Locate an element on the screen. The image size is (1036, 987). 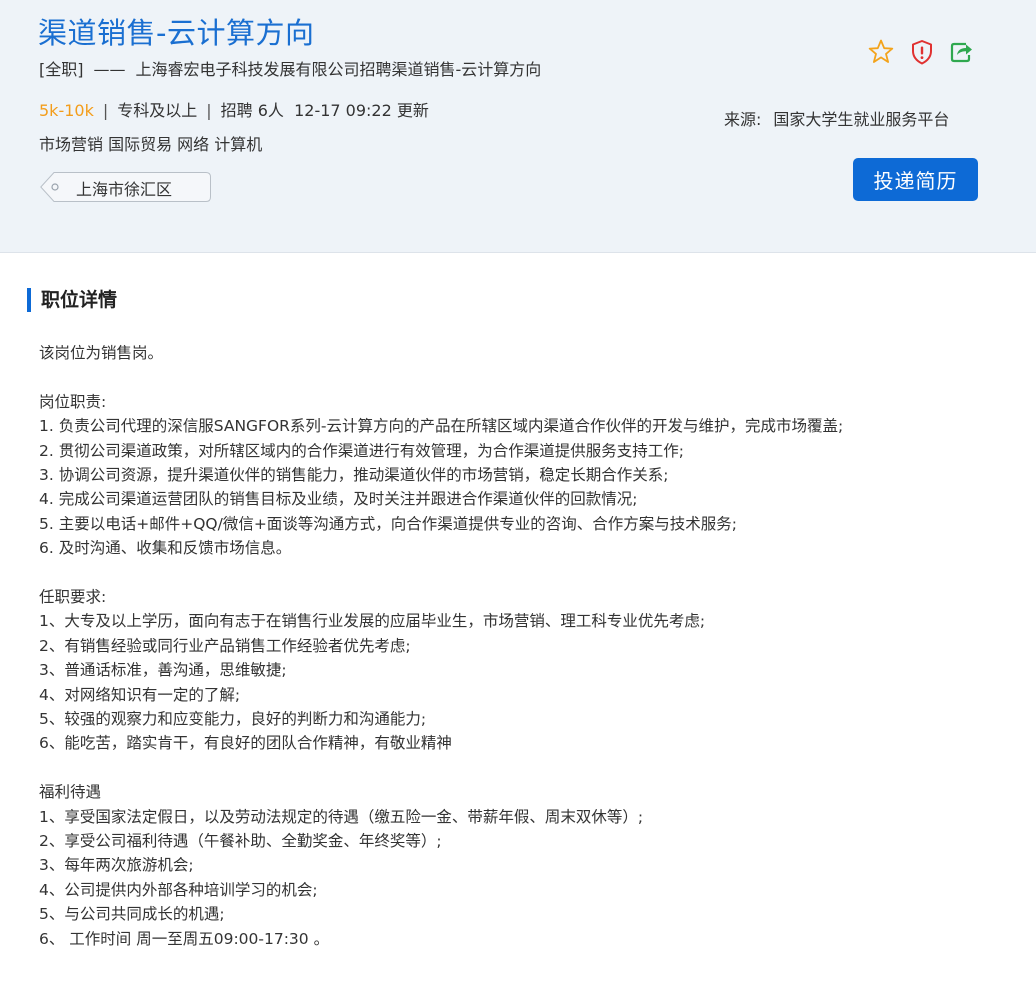
section-title-job-detail: 职位详情 is located at coordinates (72, 300).